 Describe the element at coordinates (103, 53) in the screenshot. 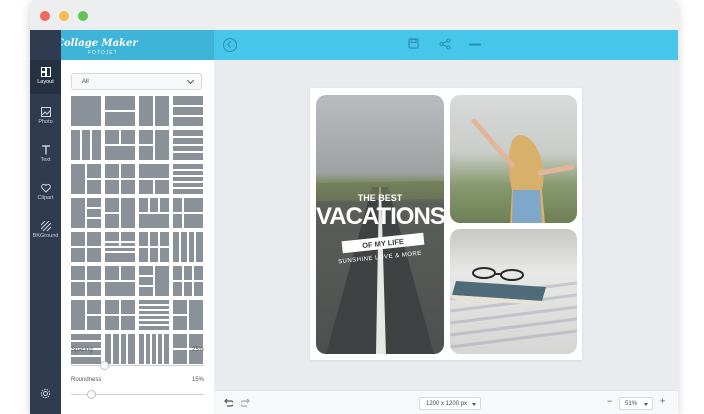

I see `logo-subtitle: FOTOJET` at that location.